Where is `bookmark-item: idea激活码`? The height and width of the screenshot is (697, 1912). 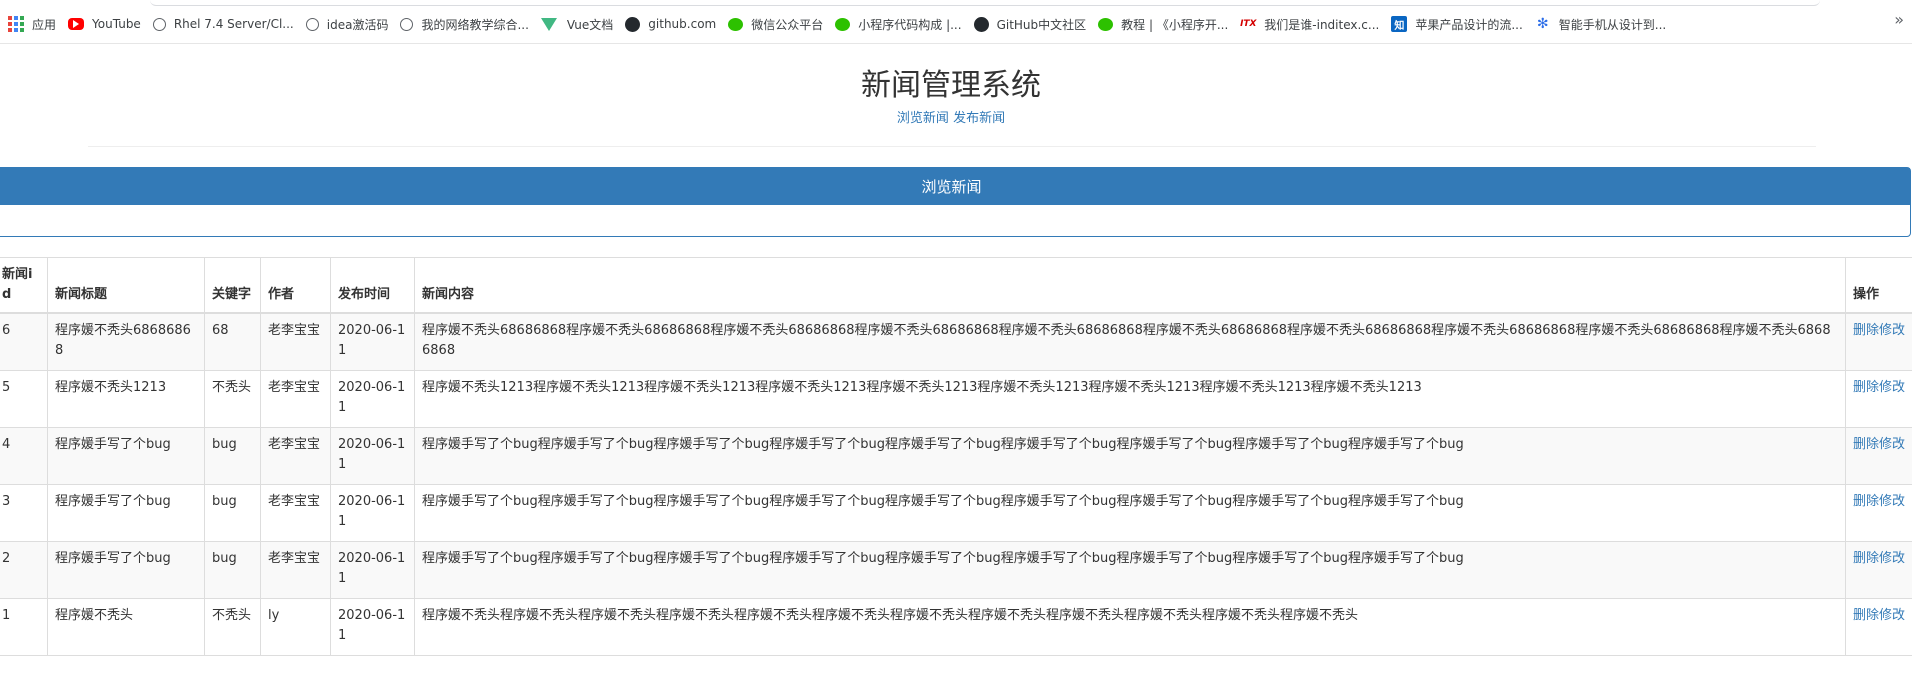 bookmark-item: idea激活码 is located at coordinates (349, 24).